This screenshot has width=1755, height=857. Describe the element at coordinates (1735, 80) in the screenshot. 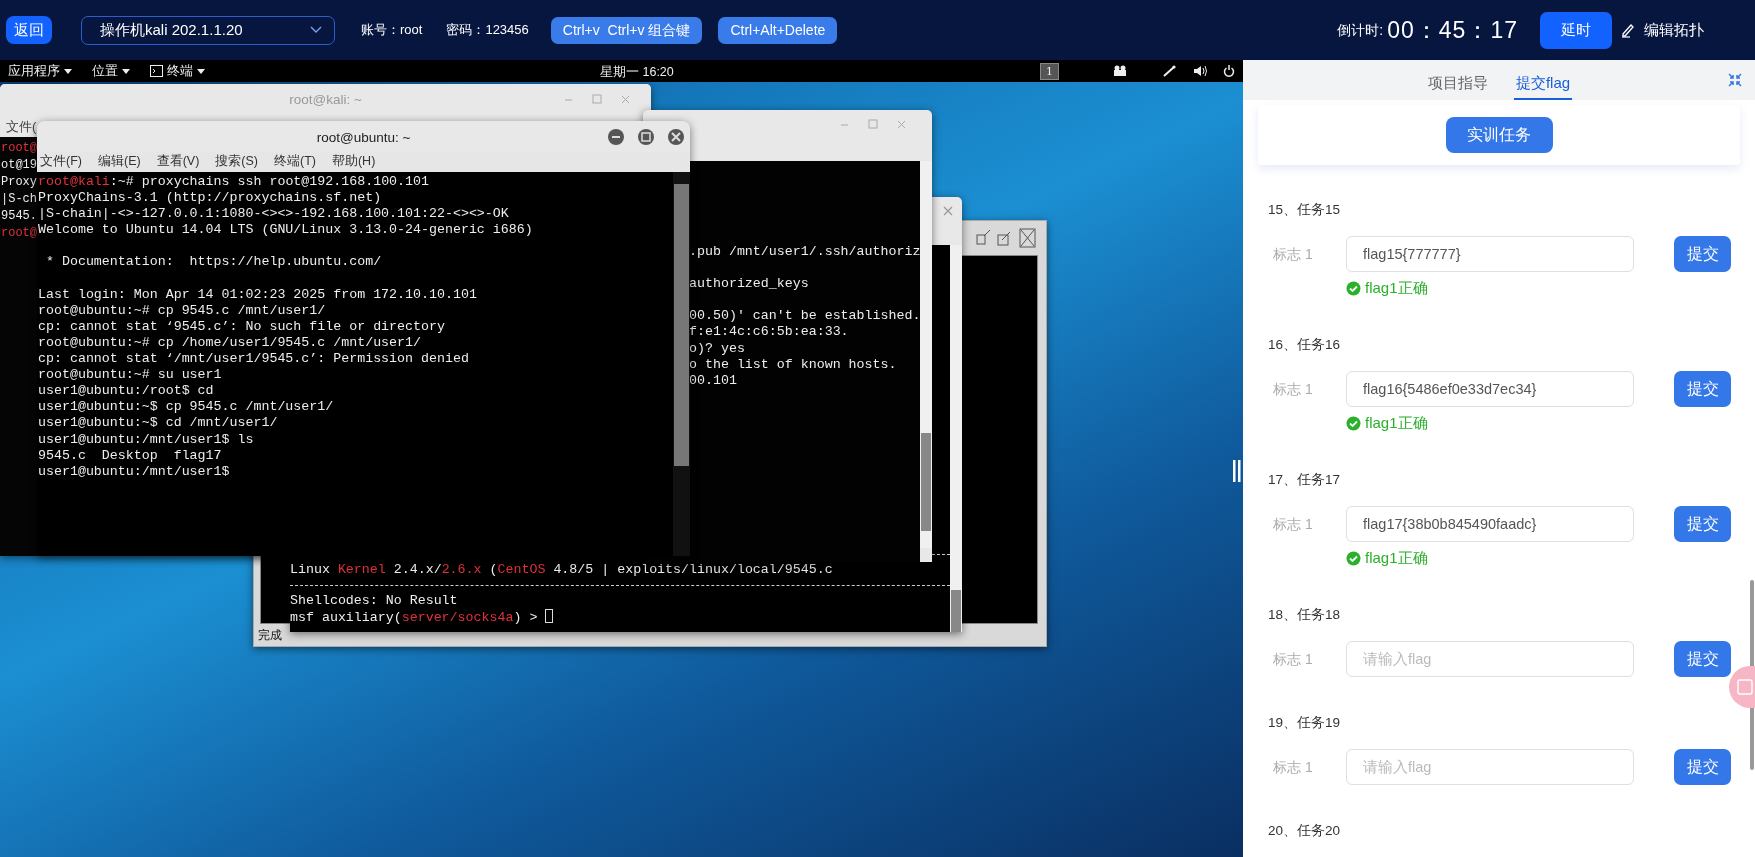

I see `collapse-icon` at that location.